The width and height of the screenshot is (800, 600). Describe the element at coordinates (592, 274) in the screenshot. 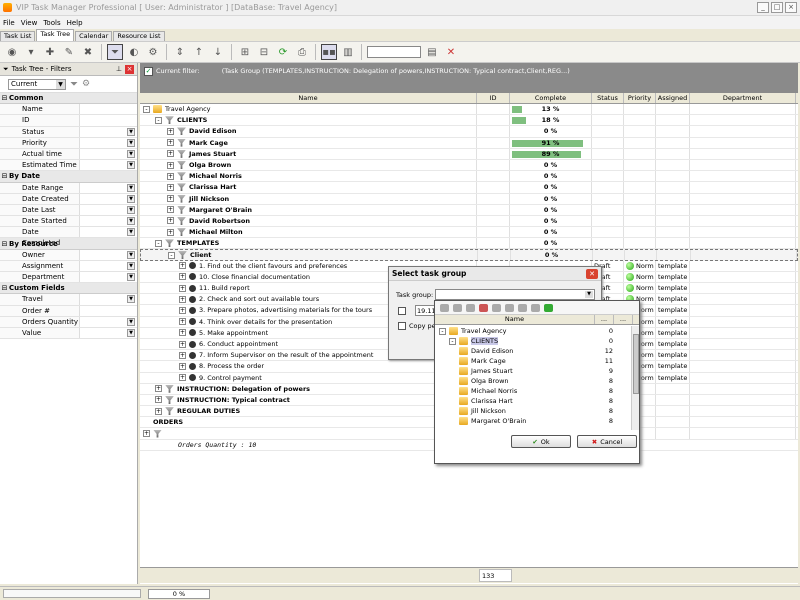

I see `dialog-close-button: ✕` at that location.